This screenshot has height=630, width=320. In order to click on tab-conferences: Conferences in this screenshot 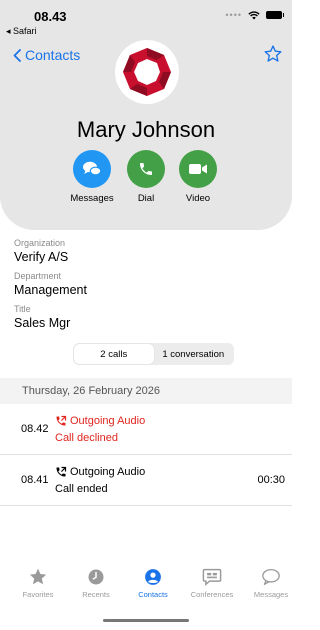, I will do `click(212, 582)`.